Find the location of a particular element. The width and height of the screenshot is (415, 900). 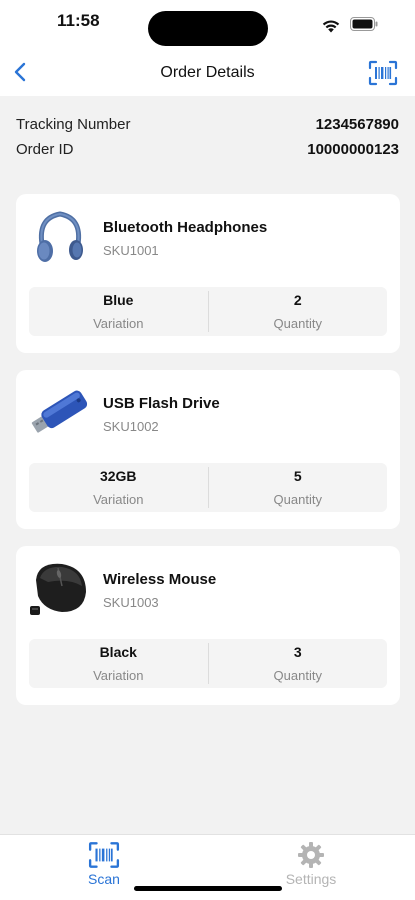

order-id-value: 10000000123 is located at coordinates (353, 149).